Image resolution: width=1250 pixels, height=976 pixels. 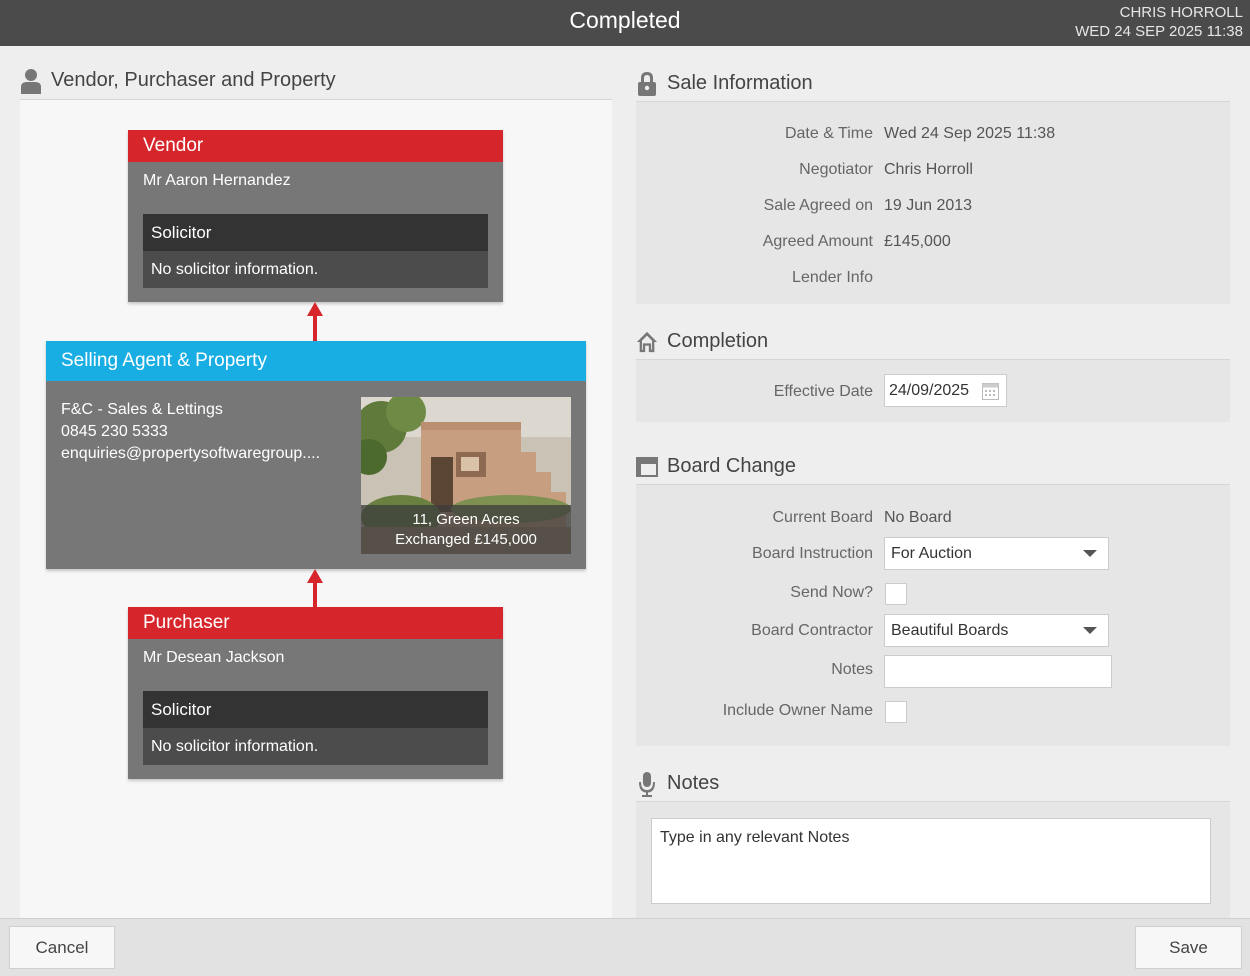 I want to click on house-icon, so click(x=647, y=342).